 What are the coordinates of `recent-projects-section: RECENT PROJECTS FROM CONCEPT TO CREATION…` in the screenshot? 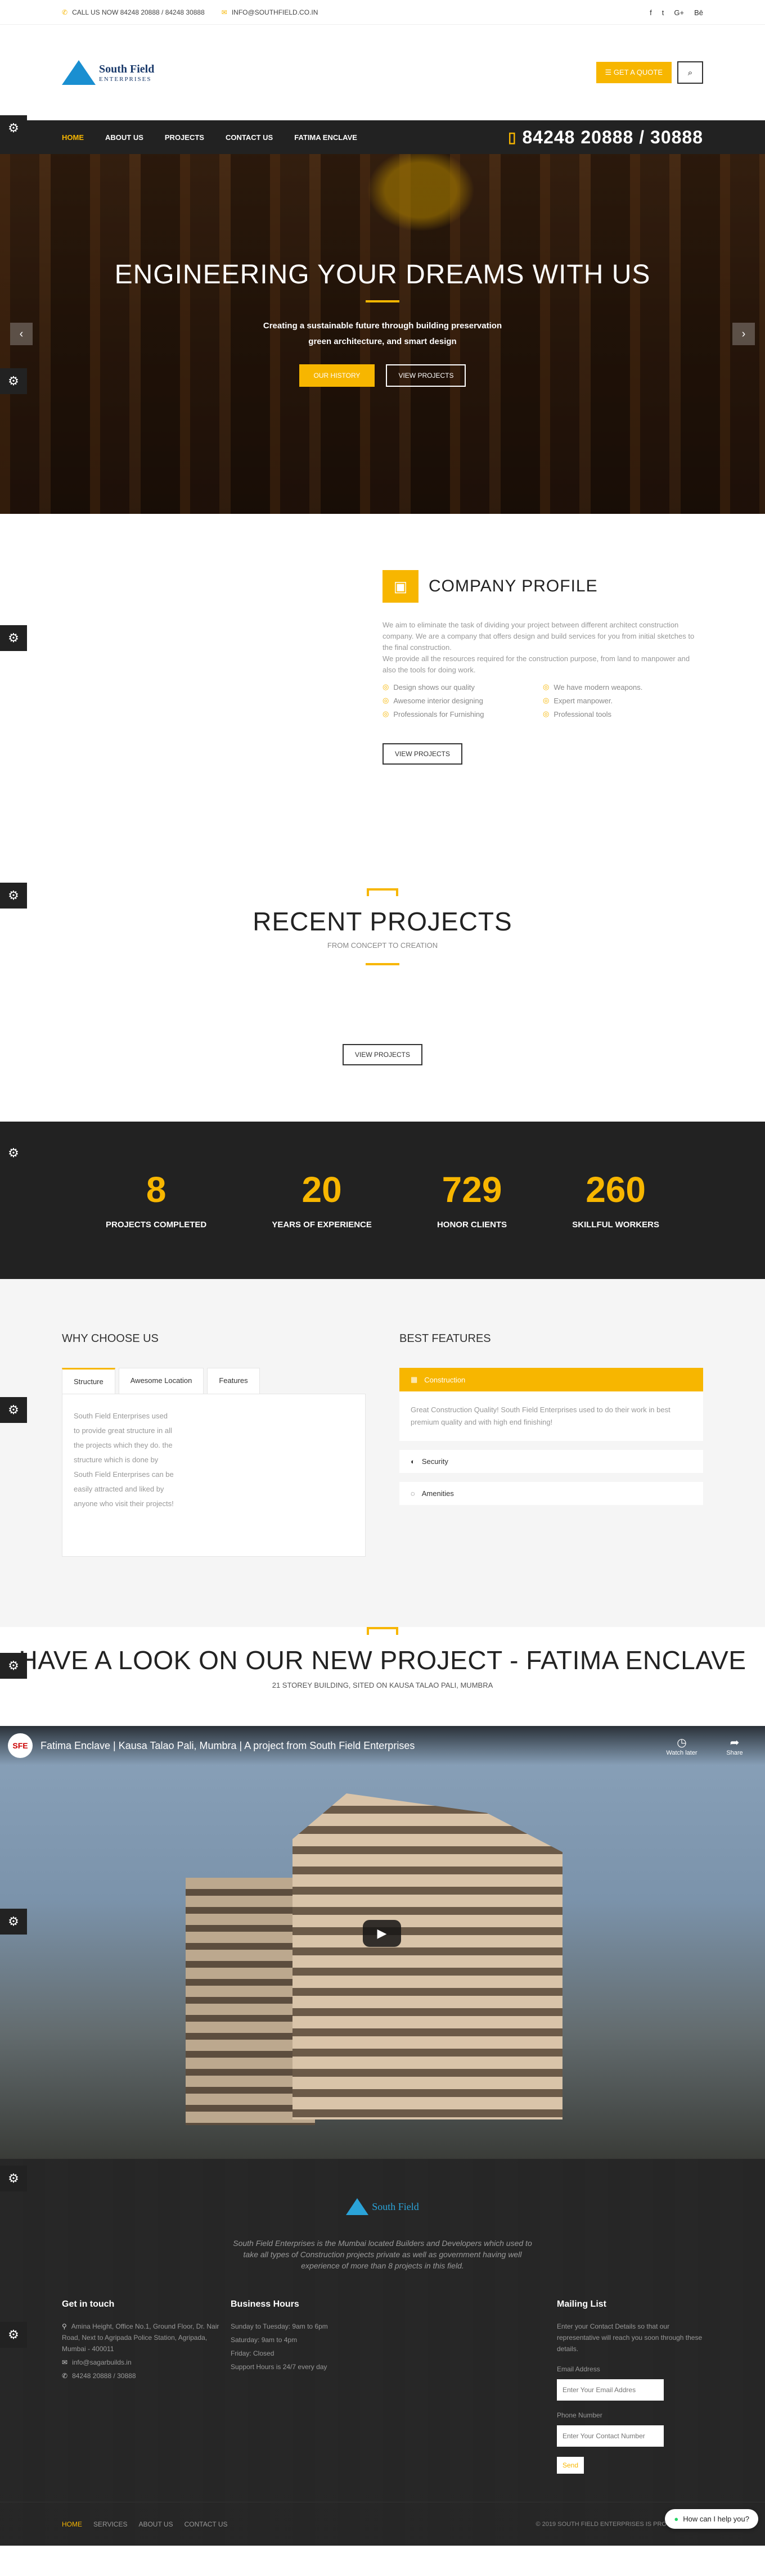 It's located at (382, 980).